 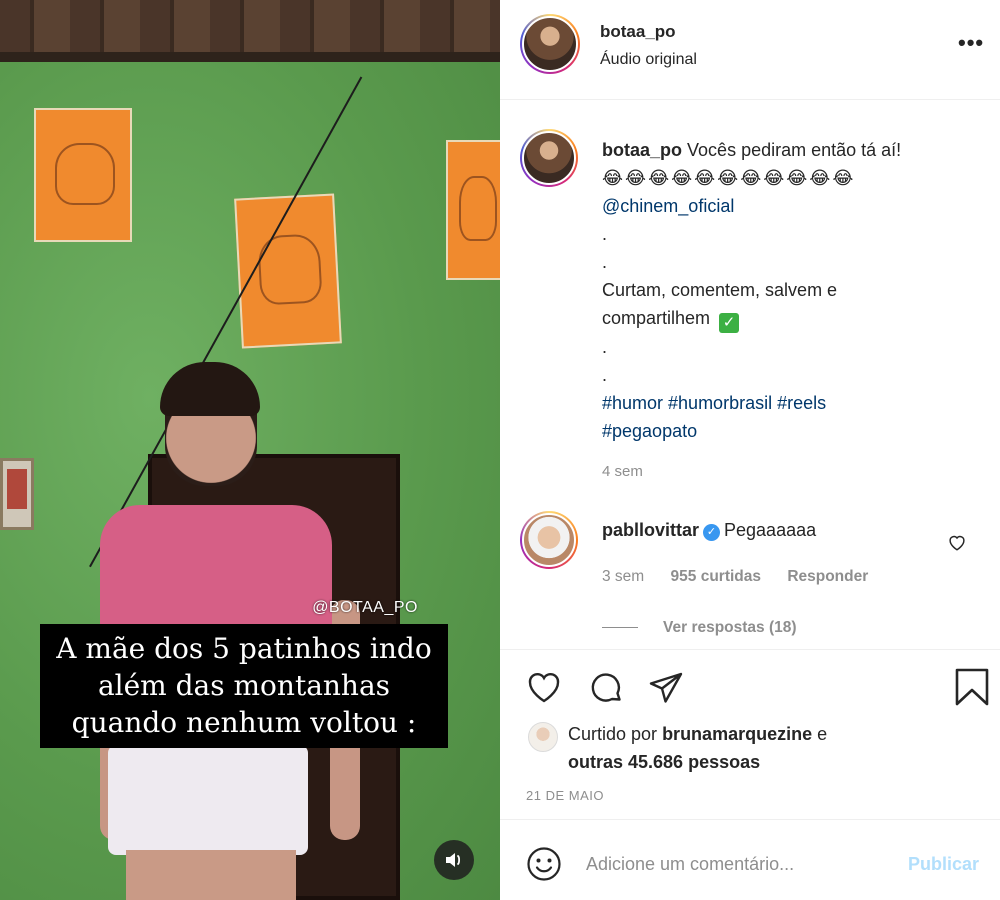 What do you see at coordinates (729, 178) in the screenshot?
I see `caption-emojis: 😂😂😂😂😂😂😂😂😂😂😂` at bounding box center [729, 178].